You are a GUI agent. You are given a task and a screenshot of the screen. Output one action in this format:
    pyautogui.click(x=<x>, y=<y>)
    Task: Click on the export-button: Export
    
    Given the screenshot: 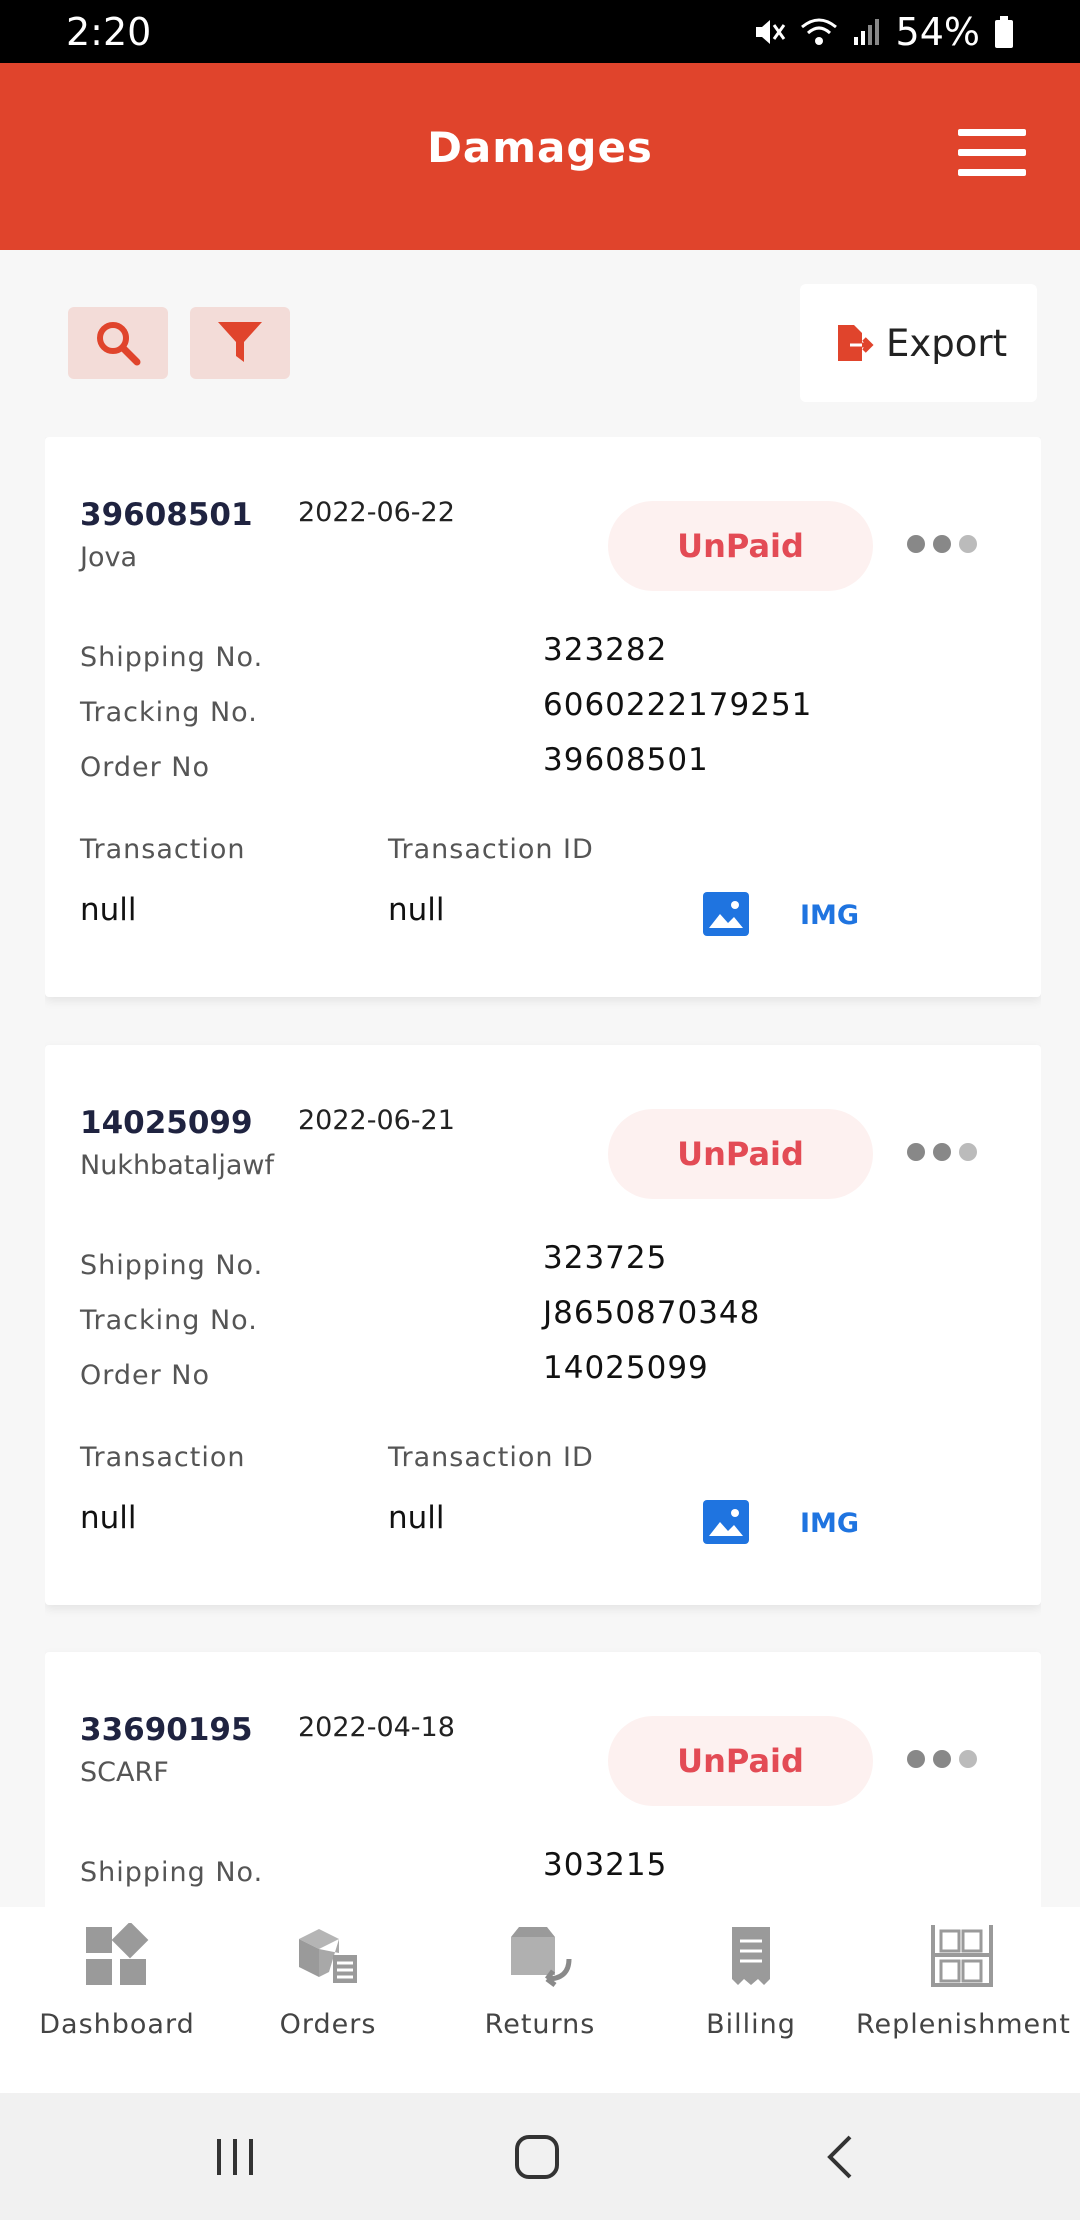 What is the action you would take?
    pyautogui.click(x=918, y=343)
    